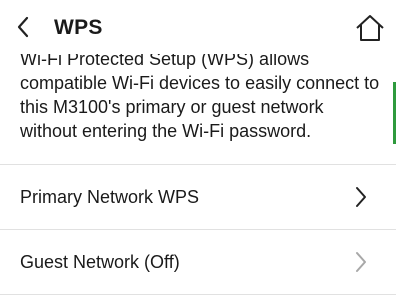 The width and height of the screenshot is (396, 297). What do you see at coordinates (78, 27) in the screenshot?
I see `page-title: WPS` at bounding box center [78, 27].